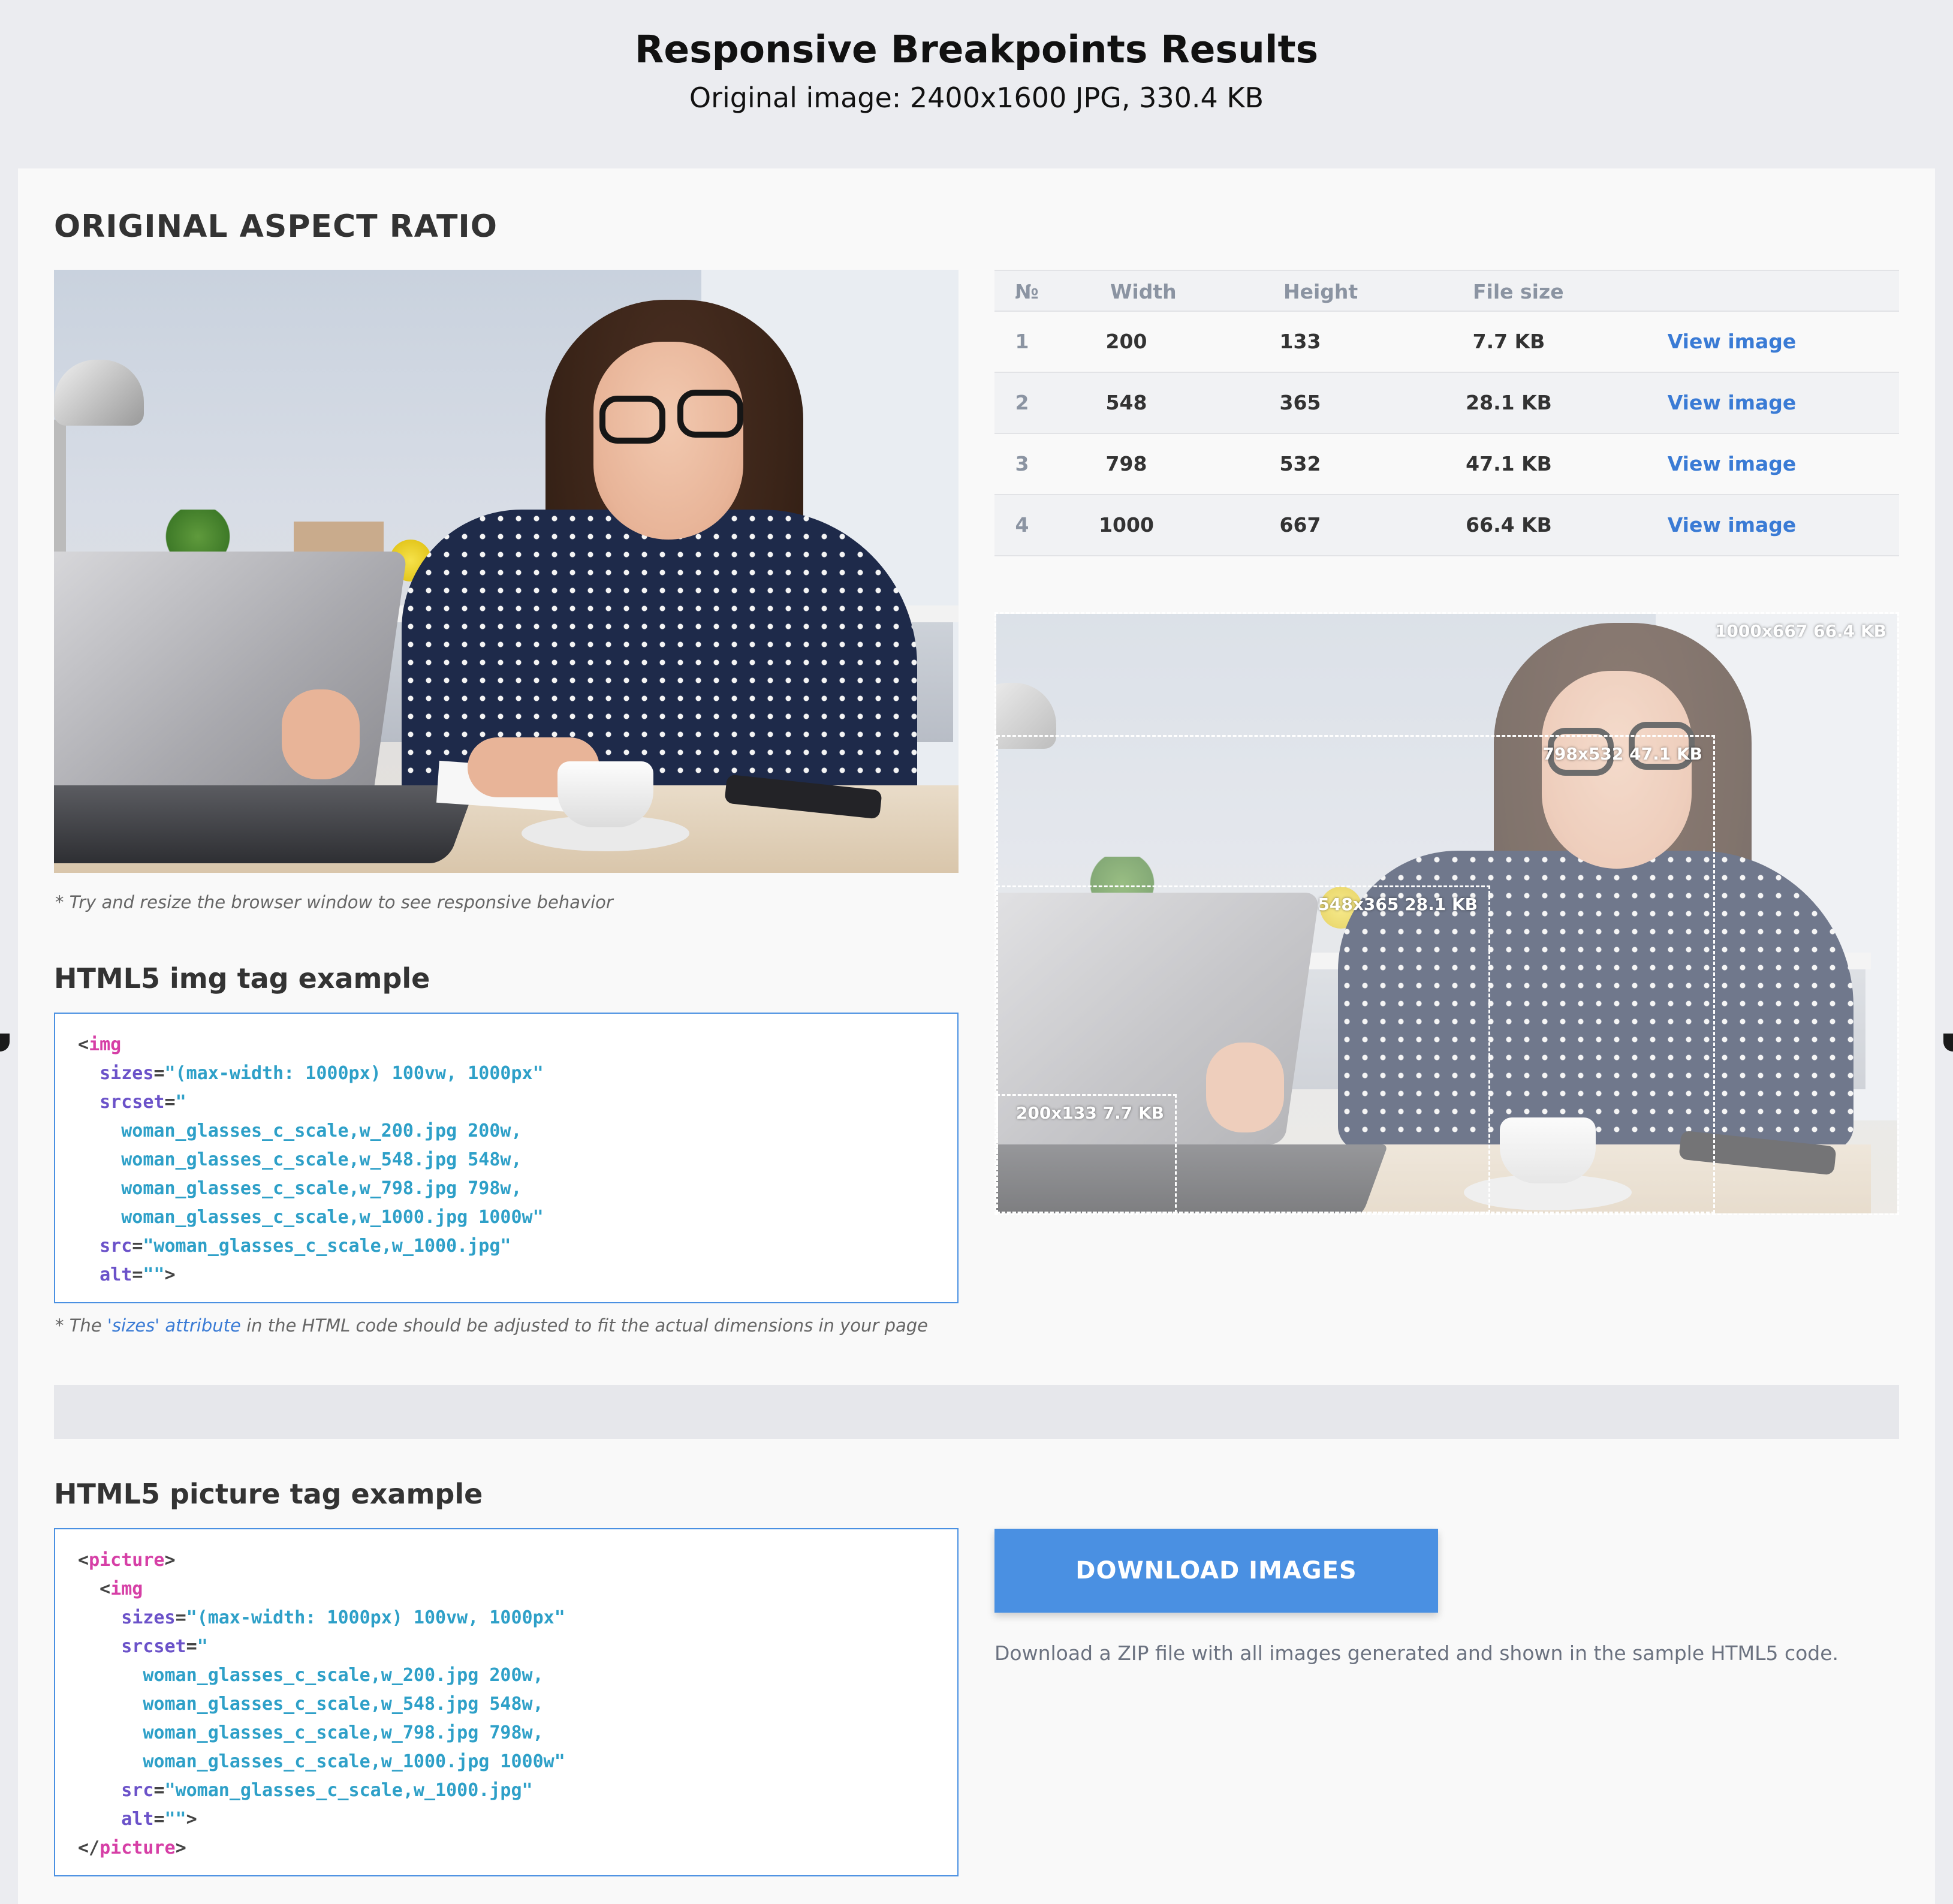 Image resolution: width=1953 pixels, height=1904 pixels. Describe the element at coordinates (1300, 464) in the screenshot. I see `row-height: 532` at that location.